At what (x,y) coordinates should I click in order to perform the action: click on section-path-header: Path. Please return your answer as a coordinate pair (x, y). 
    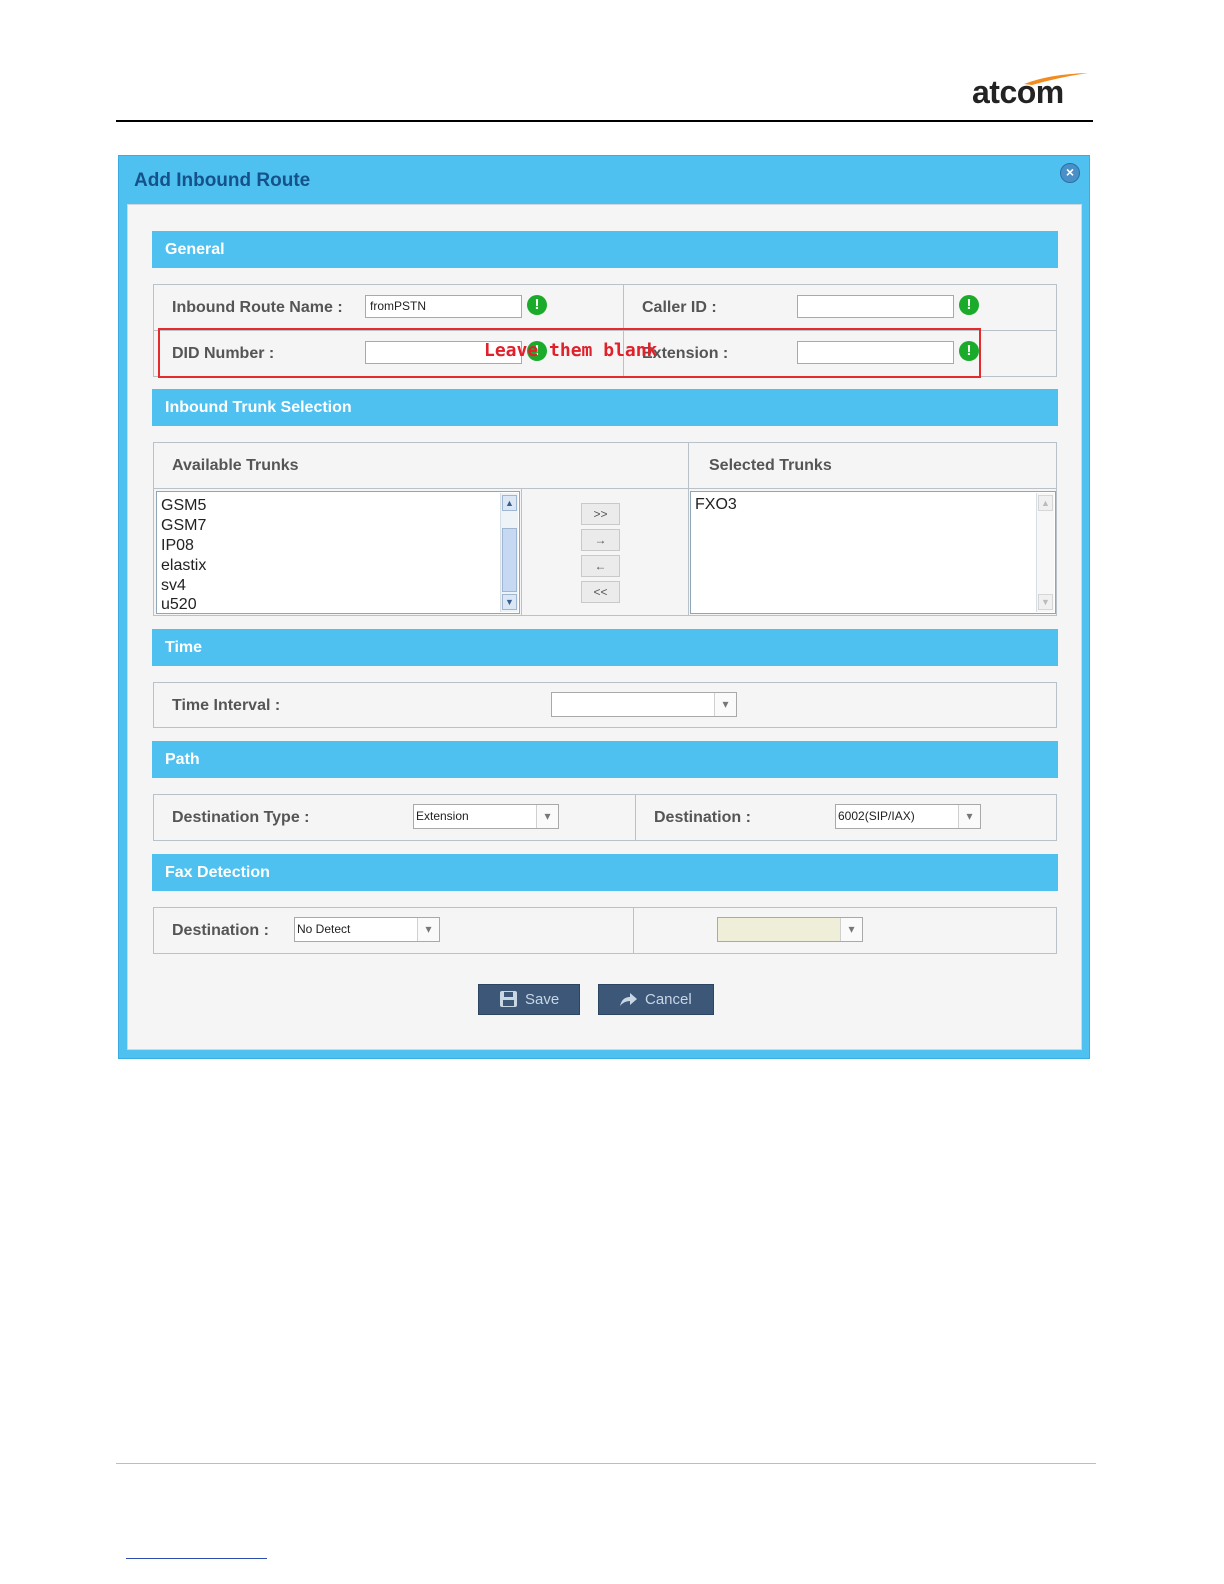
    Looking at the image, I should click on (605, 759).